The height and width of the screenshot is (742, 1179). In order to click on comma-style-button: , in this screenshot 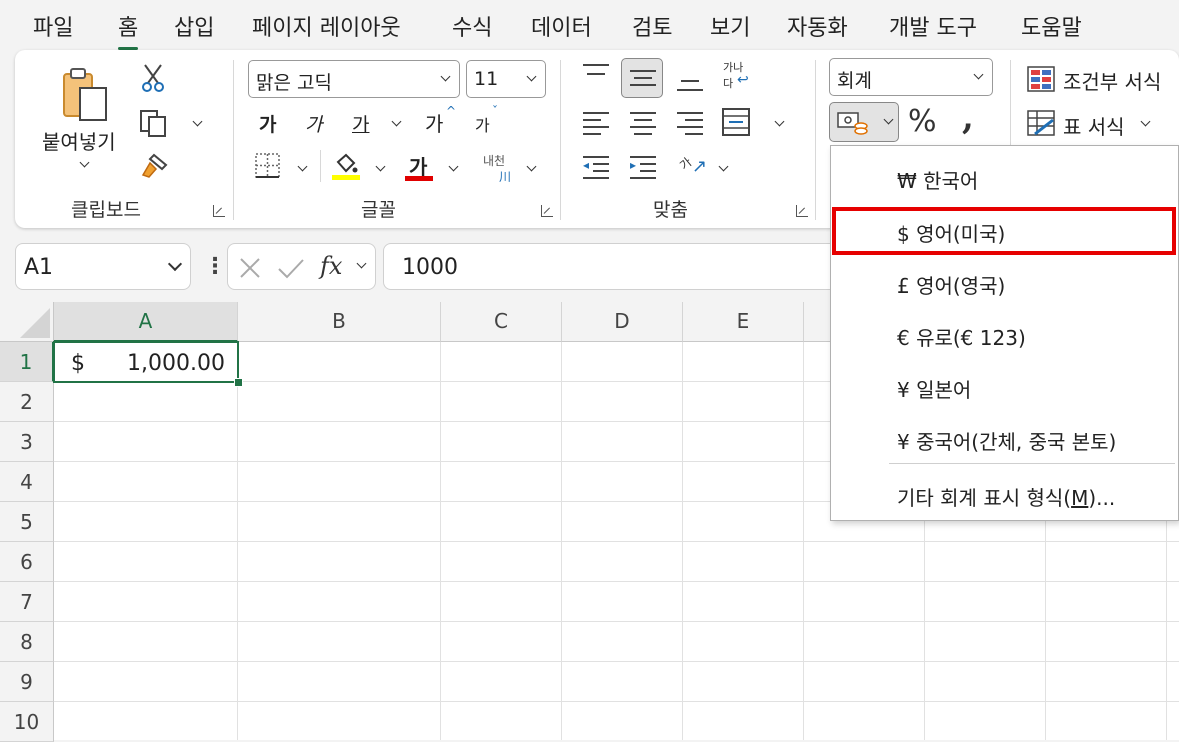, I will do `click(968, 118)`.